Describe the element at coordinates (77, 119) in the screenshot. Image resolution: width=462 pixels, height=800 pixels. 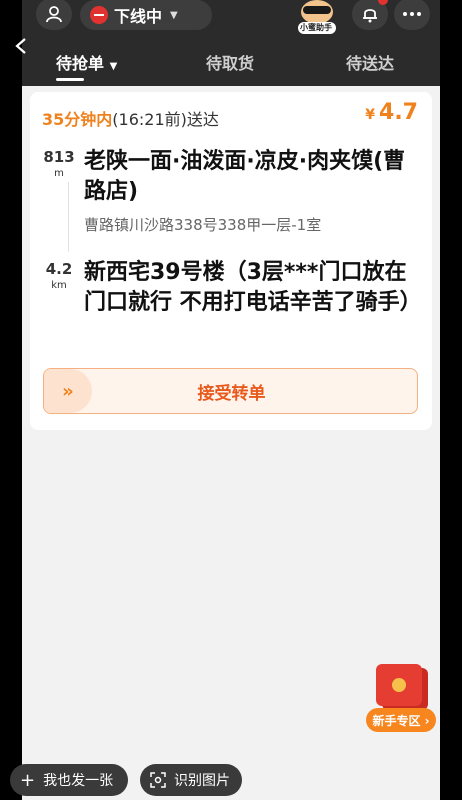
I see `delivery-time-highlight: 35分钟内` at that location.